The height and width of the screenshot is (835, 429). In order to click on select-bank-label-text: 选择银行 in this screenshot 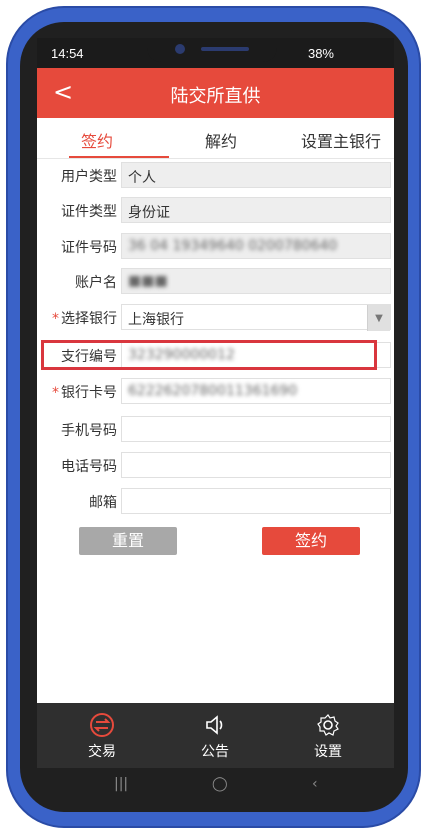, I will do `click(89, 319)`.